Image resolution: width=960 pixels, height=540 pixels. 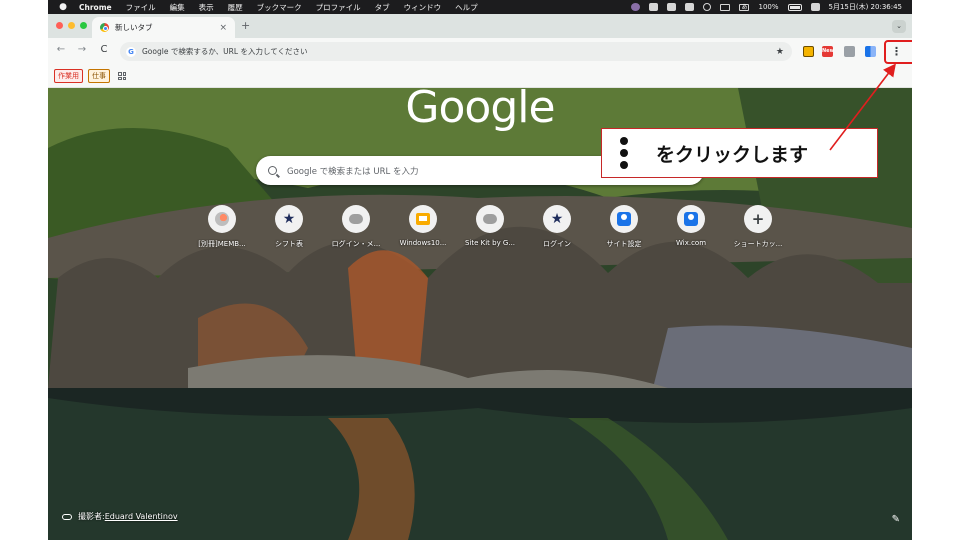 What do you see at coordinates (82, 49) in the screenshot?
I see `forward-button: →` at bounding box center [82, 49].